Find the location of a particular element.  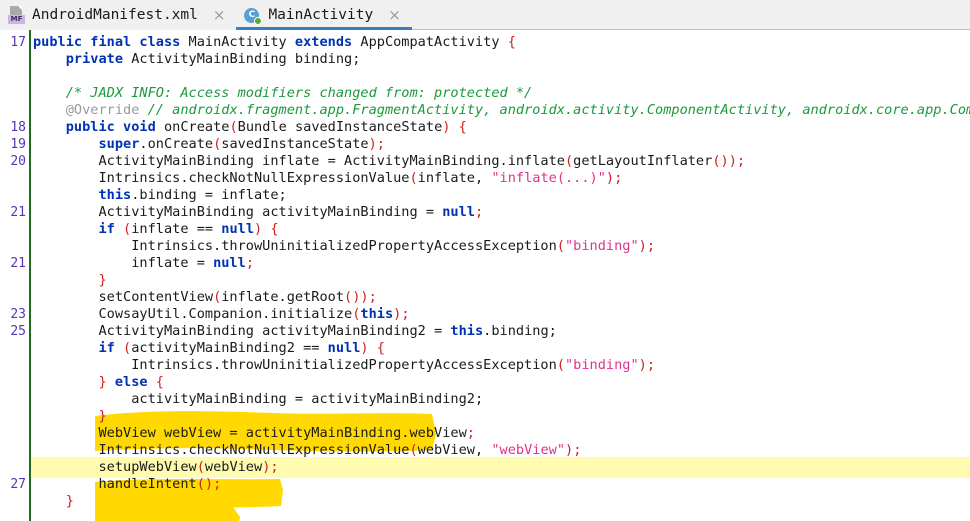

code-line: inflate = null; is located at coordinates (143, 263).